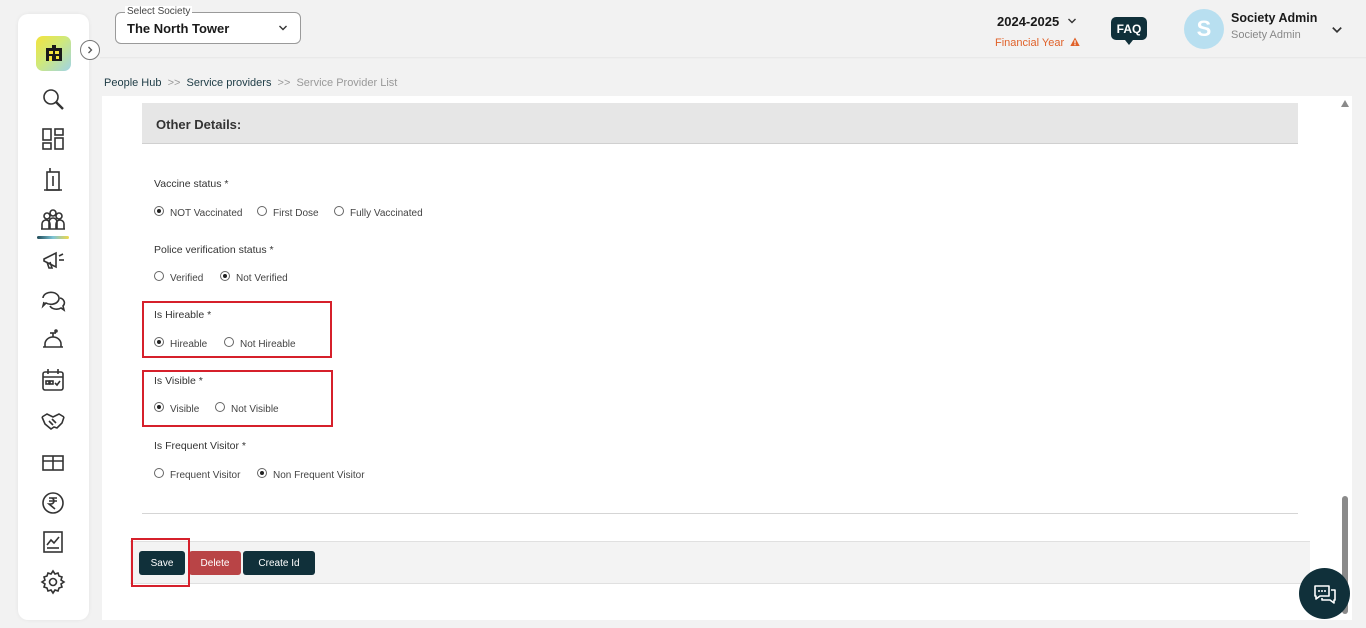 The width and height of the screenshot is (1366, 628). Describe the element at coordinates (1274, 18) in the screenshot. I see `user-name: Society Admin` at that location.